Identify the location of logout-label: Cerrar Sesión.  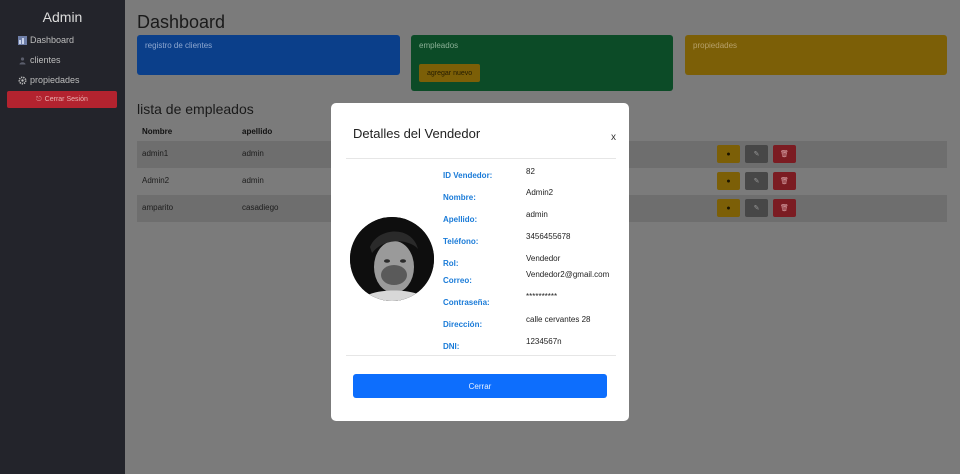
(66, 99).